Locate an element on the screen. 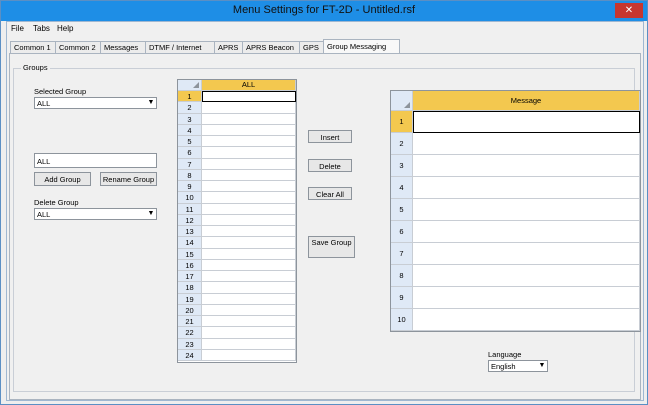 This screenshot has height=405, width=648. language-select: English ▼ is located at coordinates (518, 366).